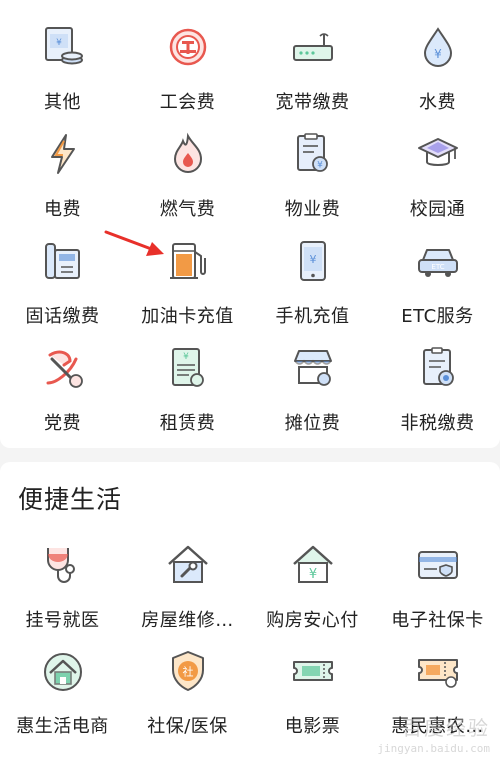 This screenshot has width=500, height=766. Describe the element at coordinates (437, 209) in the screenshot. I see `service-label: 校园通` at that location.